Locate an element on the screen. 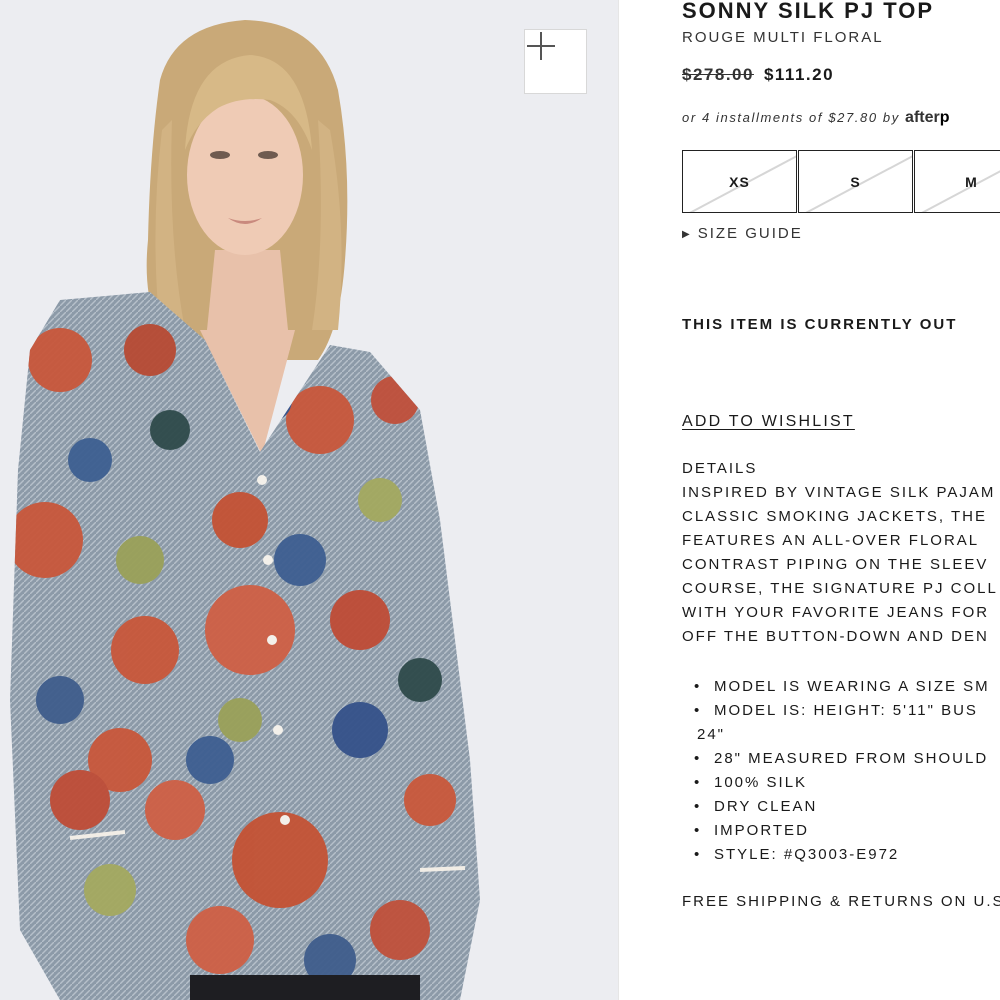 This screenshot has height=1000, width=1000. afterpay-logo: afterp is located at coordinates (927, 117).